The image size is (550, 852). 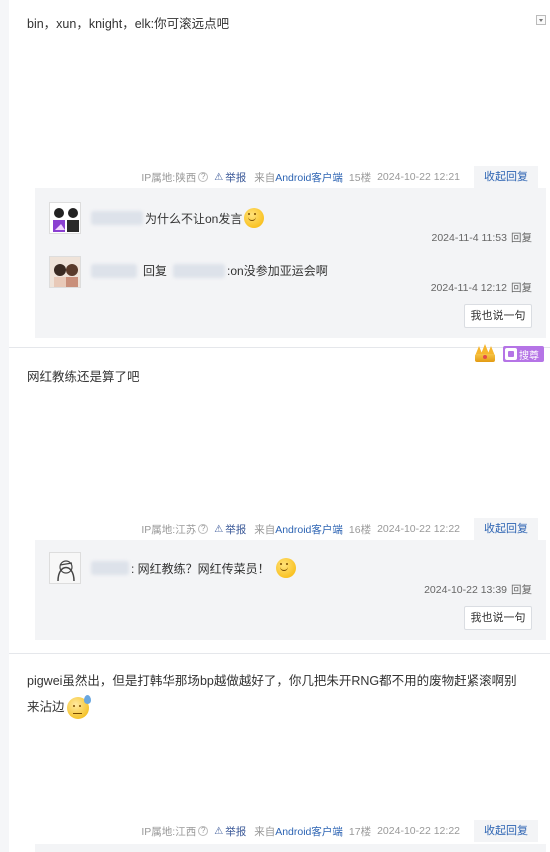 I want to click on sub-reply-box: : 网红教练？网红传菜员！ 2024-10-22 13:39 回复 我也说一句, so click(x=290, y=590).